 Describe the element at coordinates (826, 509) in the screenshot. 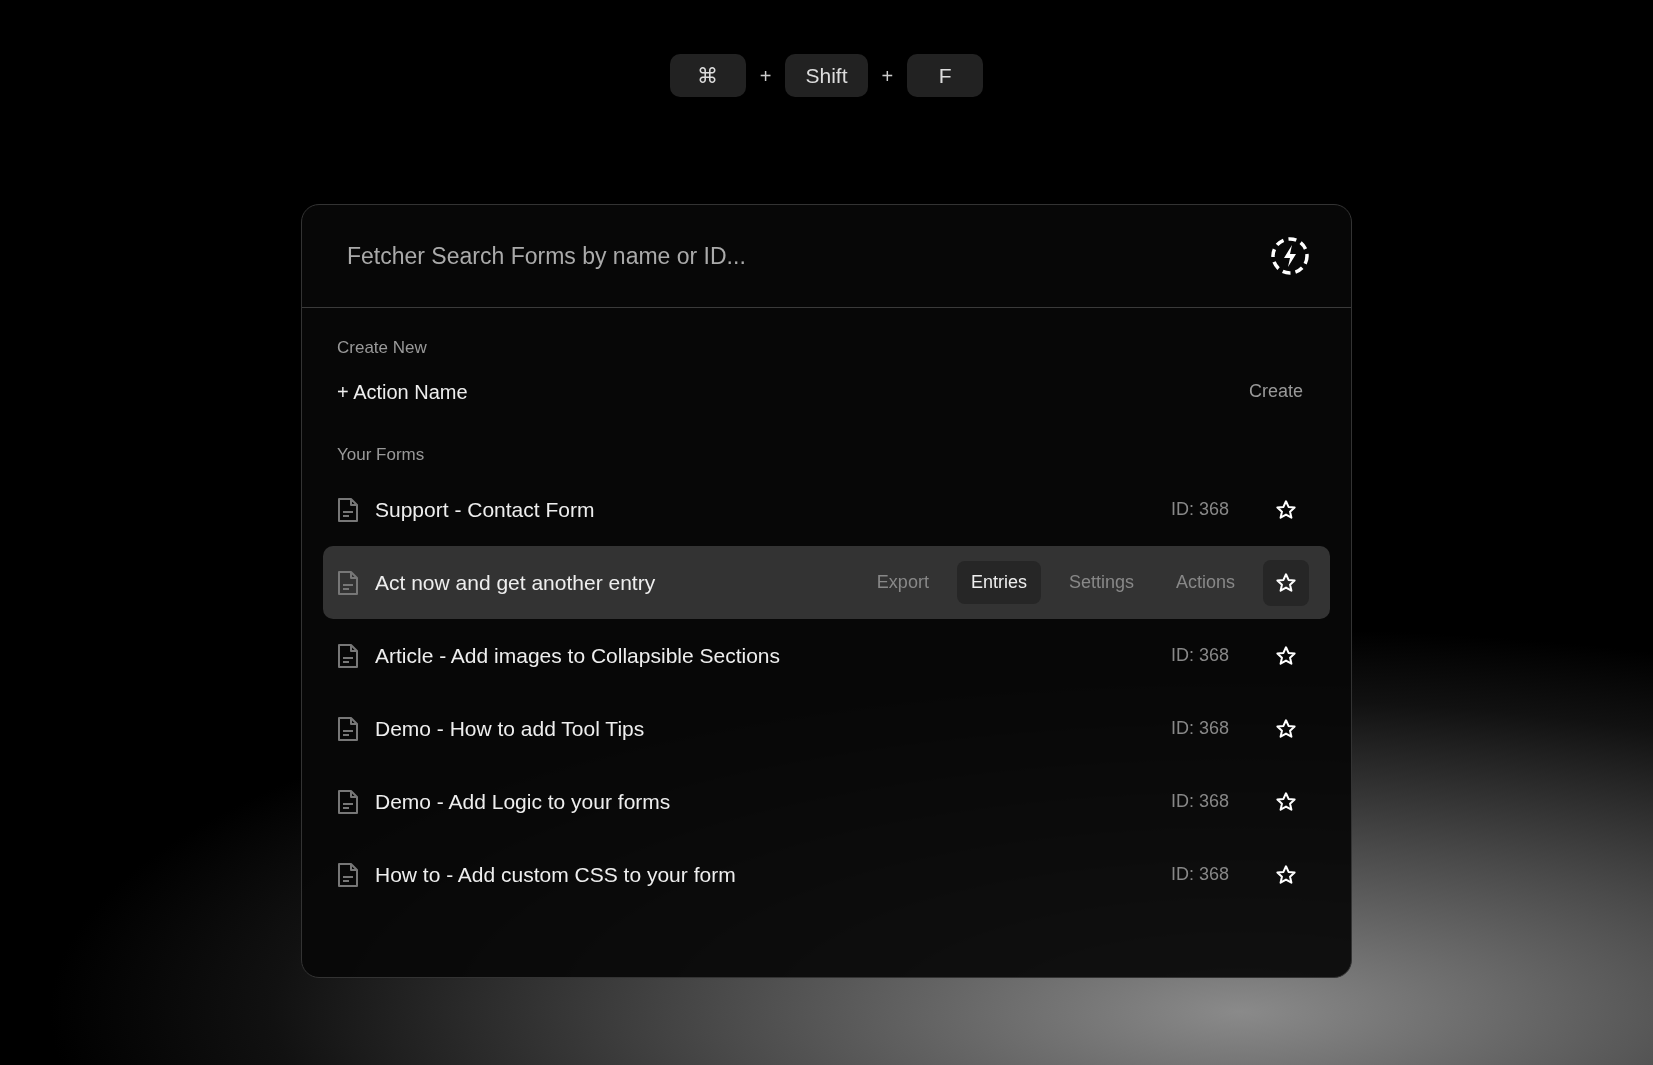

I see `form-row: Support - Contact Form ID: 368` at that location.